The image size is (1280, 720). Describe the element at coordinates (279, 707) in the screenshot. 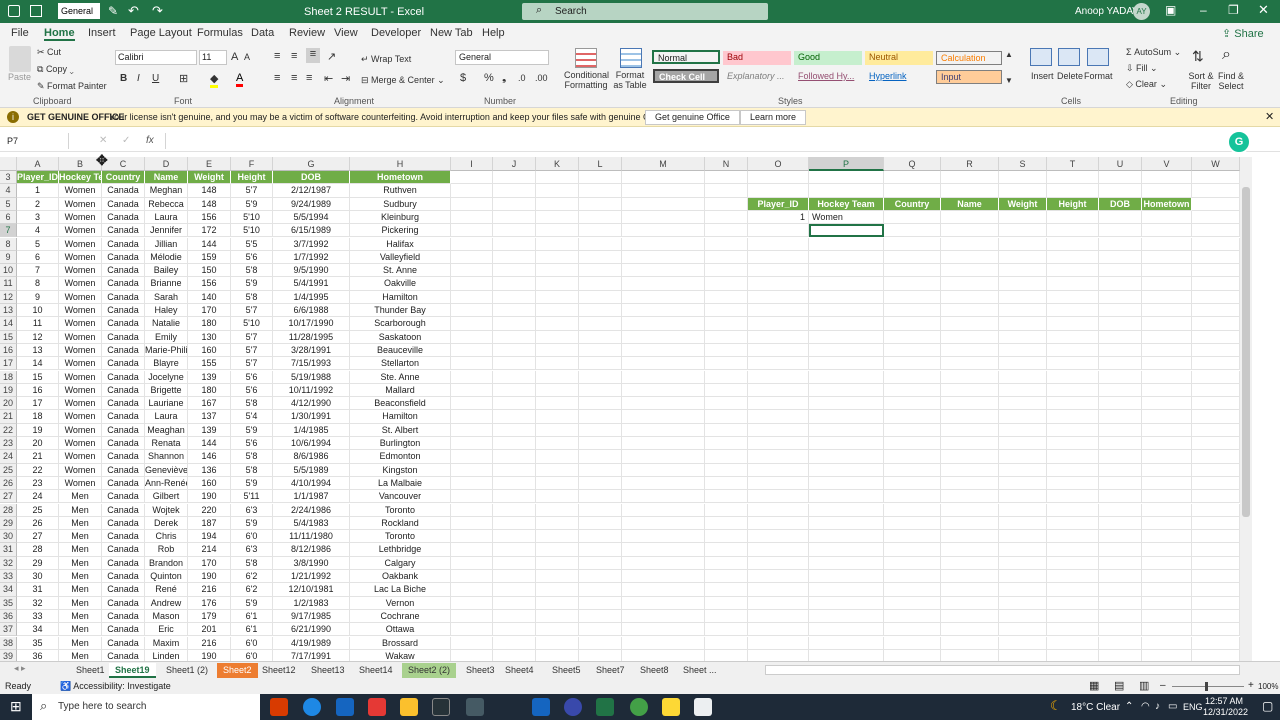

I see `office-icon` at that location.